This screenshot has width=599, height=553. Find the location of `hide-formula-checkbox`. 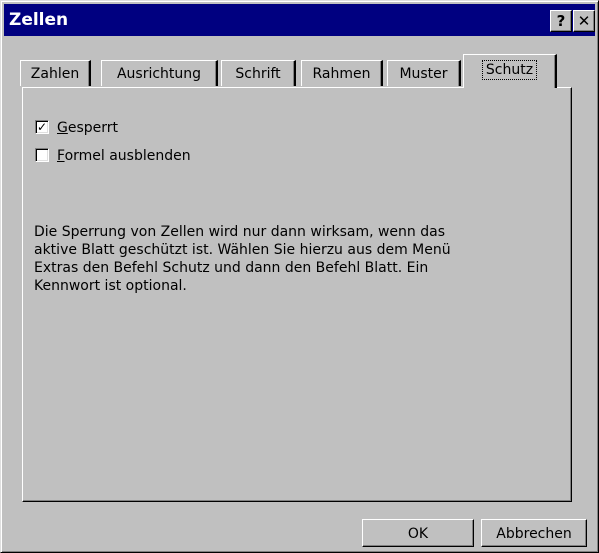

hide-formula-checkbox is located at coordinates (42, 155).